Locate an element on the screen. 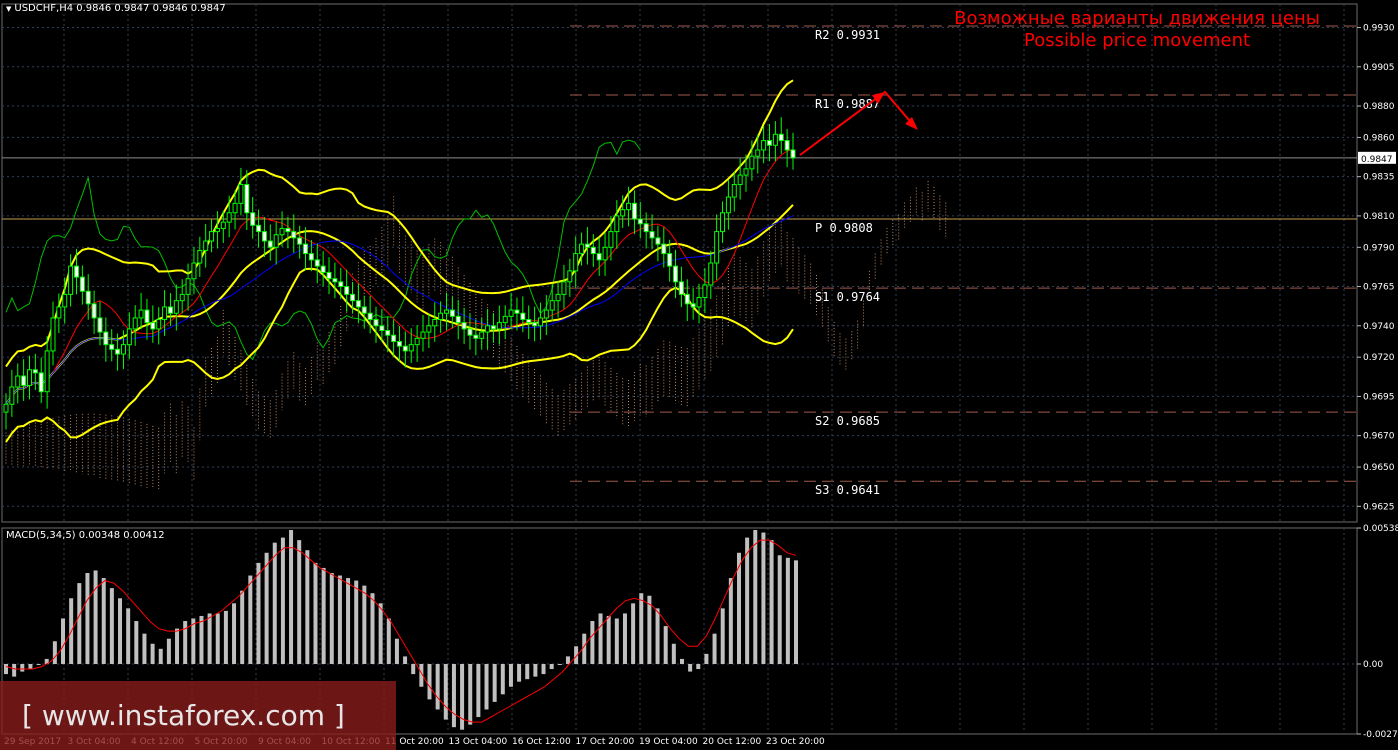 The image size is (1398, 750). time-tick-label: 19 Oct 04:00 is located at coordinates (668, 742).